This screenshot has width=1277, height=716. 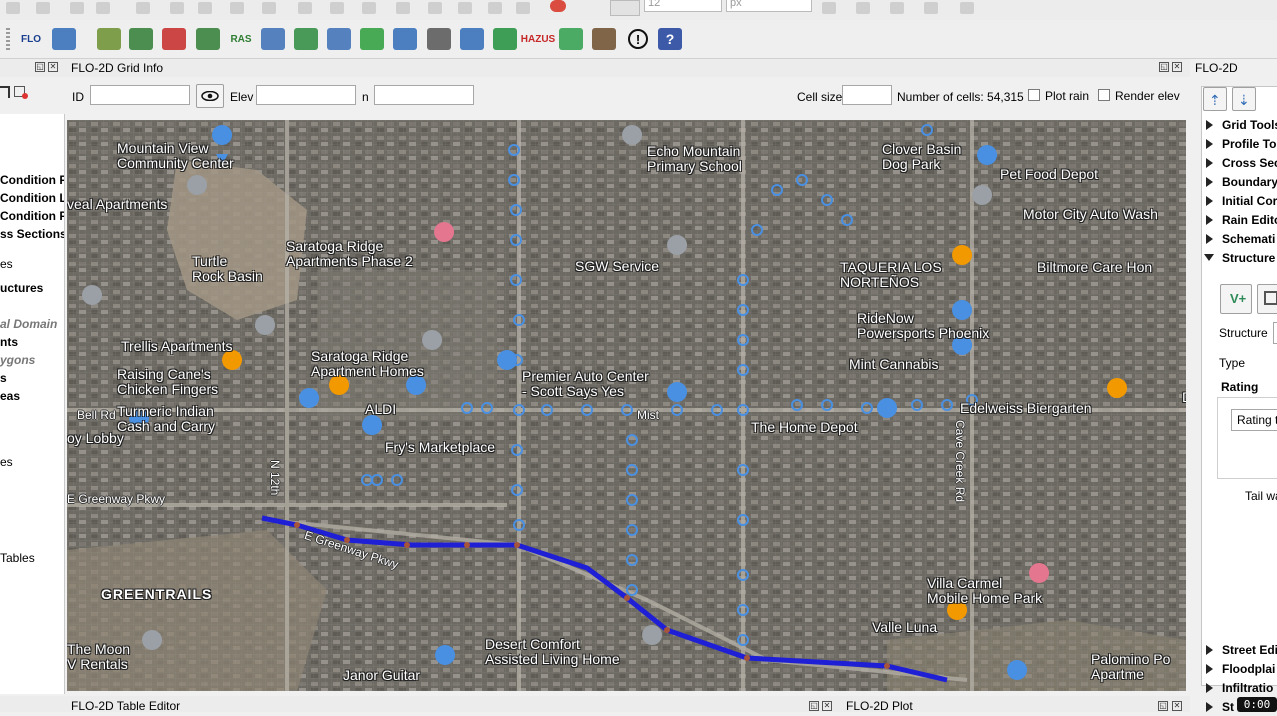 What do you see at coordinates (241, 39) in the screenshot?
I see `ras-button: RAS` at bounding box center [241, 39].